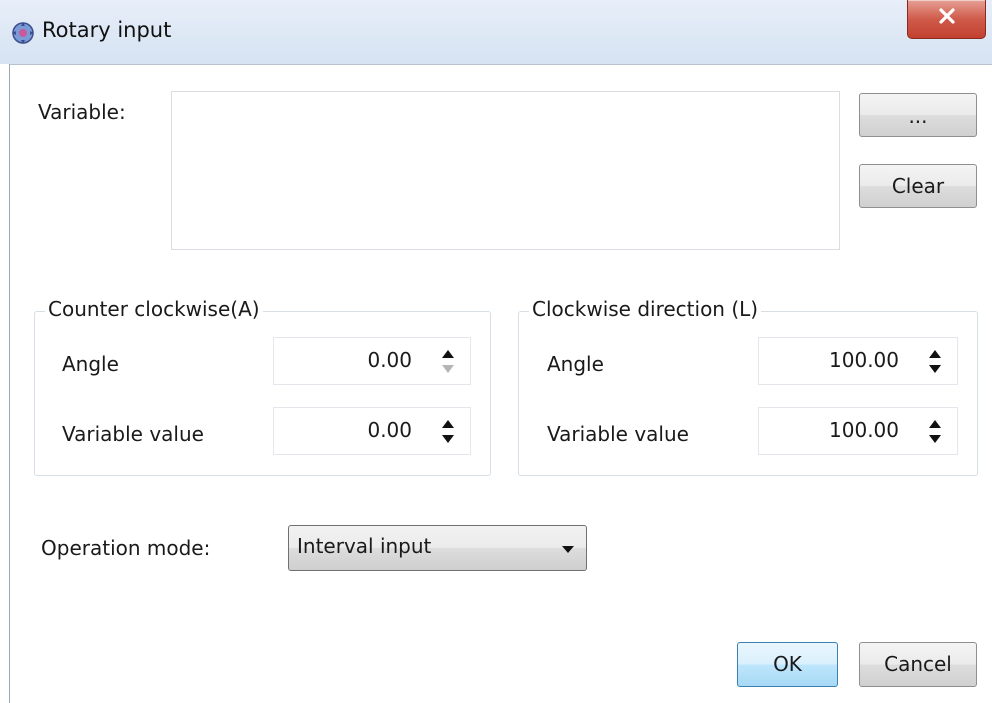 The width and height of the screenshot is (992, 703). What do you see at coordinates (364, 546) in the screenshot?
I see `operation-mode-selected: Interval input` at bounding box center [364, 546].